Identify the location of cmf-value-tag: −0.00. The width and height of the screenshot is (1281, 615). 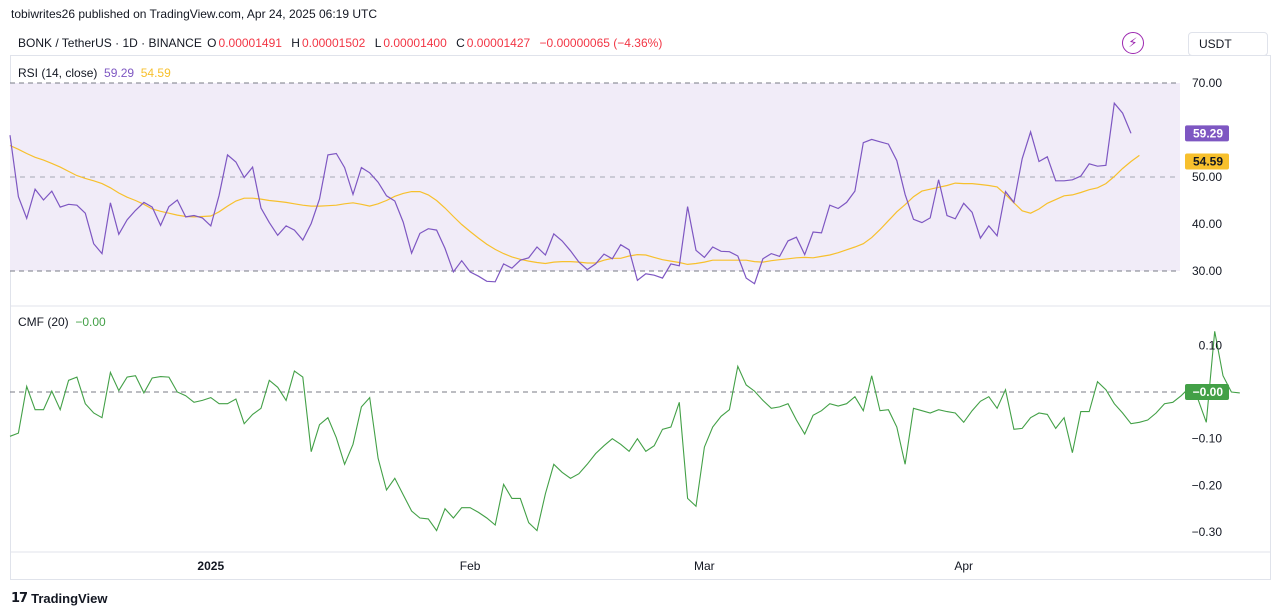
(1208, 392).